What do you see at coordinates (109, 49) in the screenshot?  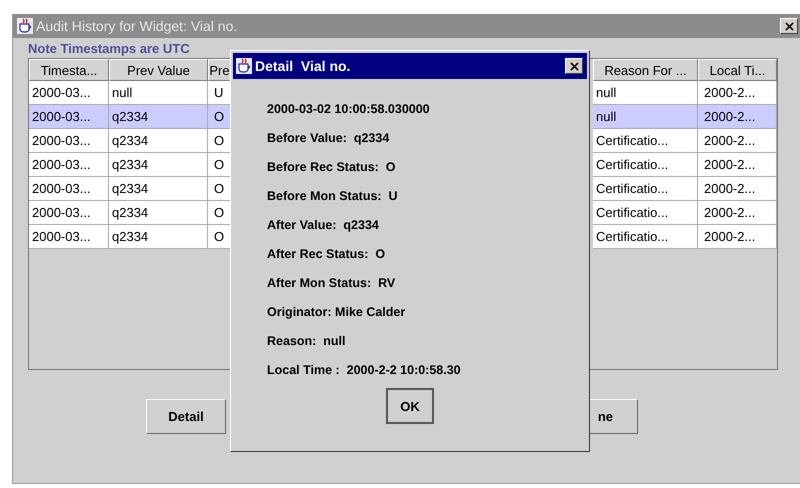 I see `note-text: Note Timestamps are UTC` at bounding box center [109, 49].